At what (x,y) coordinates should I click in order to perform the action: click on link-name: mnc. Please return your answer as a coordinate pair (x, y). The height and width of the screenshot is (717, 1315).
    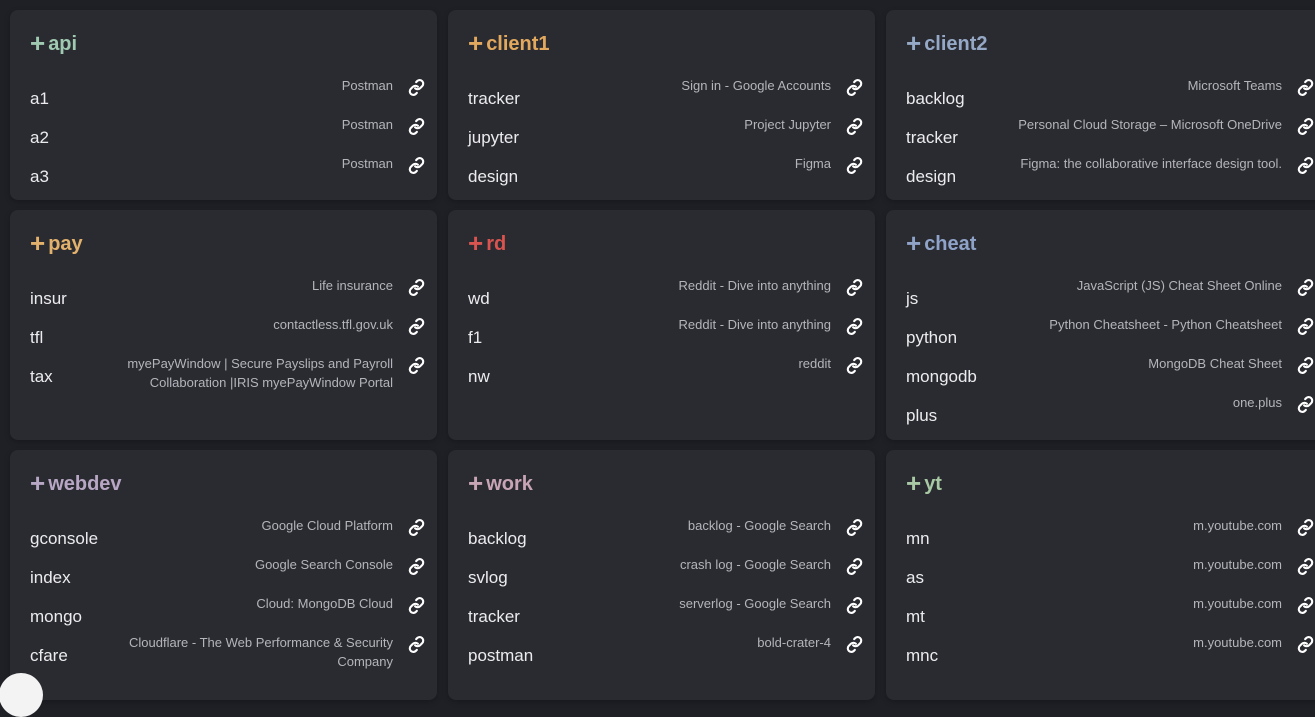
    Looking at the image, I should click on (922, 653).